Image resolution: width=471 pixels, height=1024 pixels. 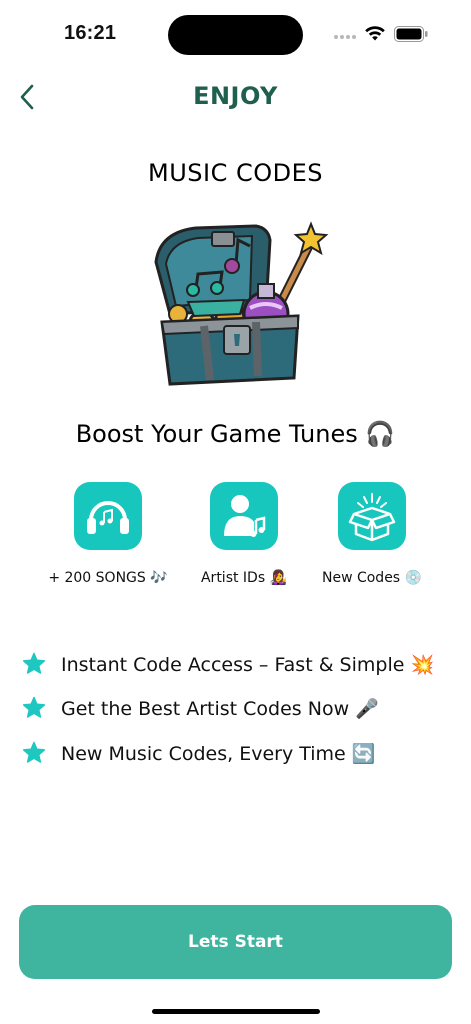 I want to click on dynamic-island, so click(x=235, y=35).